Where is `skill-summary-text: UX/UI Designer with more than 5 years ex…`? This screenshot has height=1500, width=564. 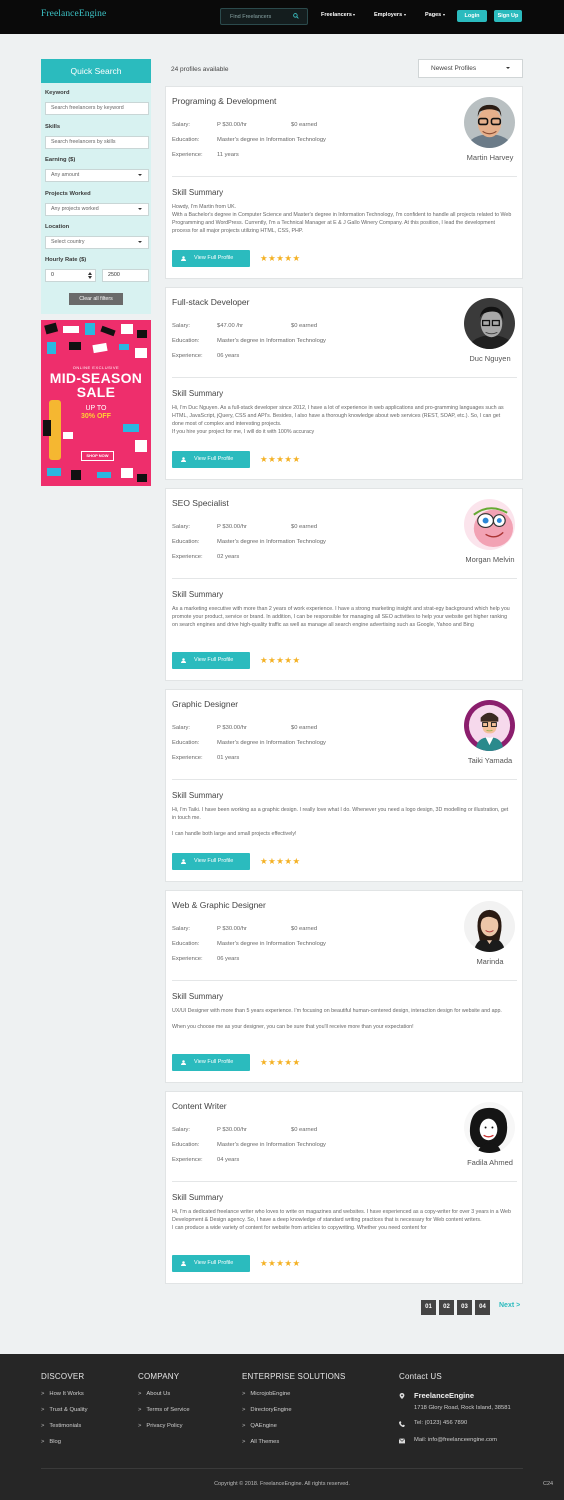
skill-summary-text: UX/UI Designer with more than 5 years ex… is located at coordinates (337, 1019).